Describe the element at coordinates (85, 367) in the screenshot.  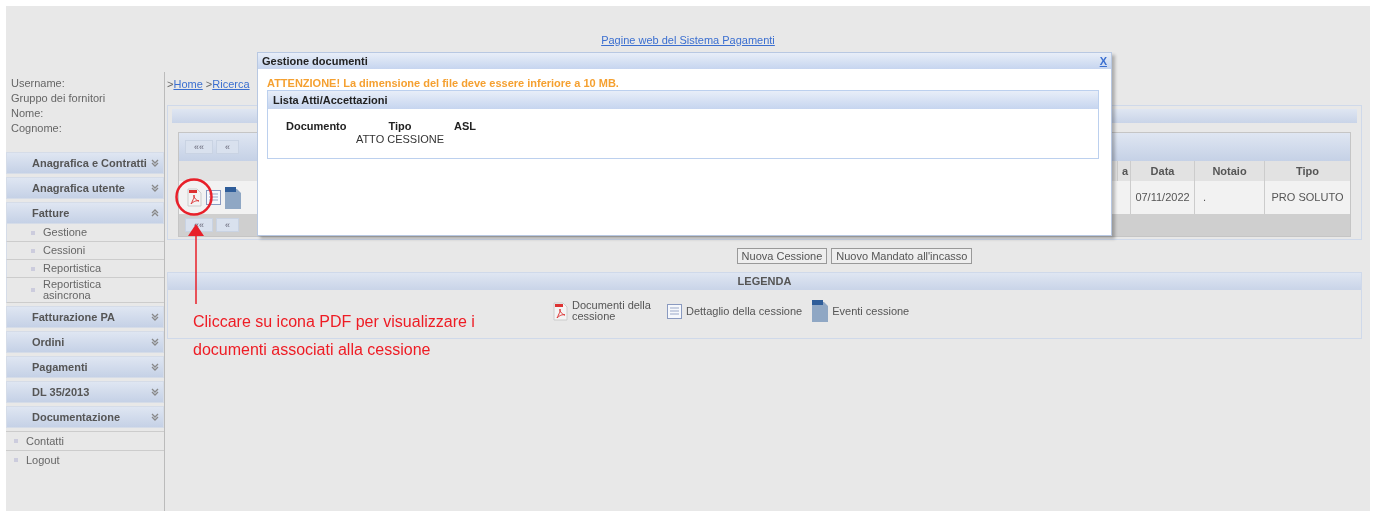
I see `menu-section: Pagamenti` at that location.